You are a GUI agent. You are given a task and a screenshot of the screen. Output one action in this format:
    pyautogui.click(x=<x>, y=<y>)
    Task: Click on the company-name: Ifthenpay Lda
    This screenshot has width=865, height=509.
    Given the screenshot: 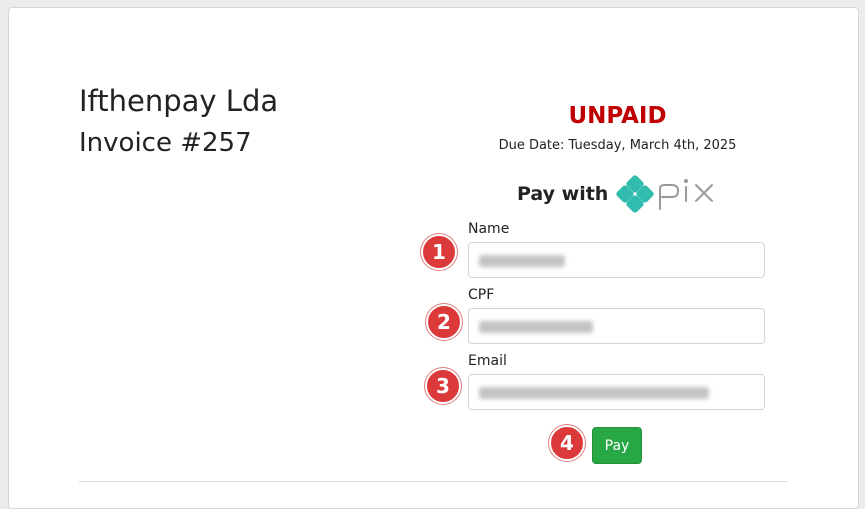 What is the action you would take?
    pyautogui.click(x=179, y=101)
    